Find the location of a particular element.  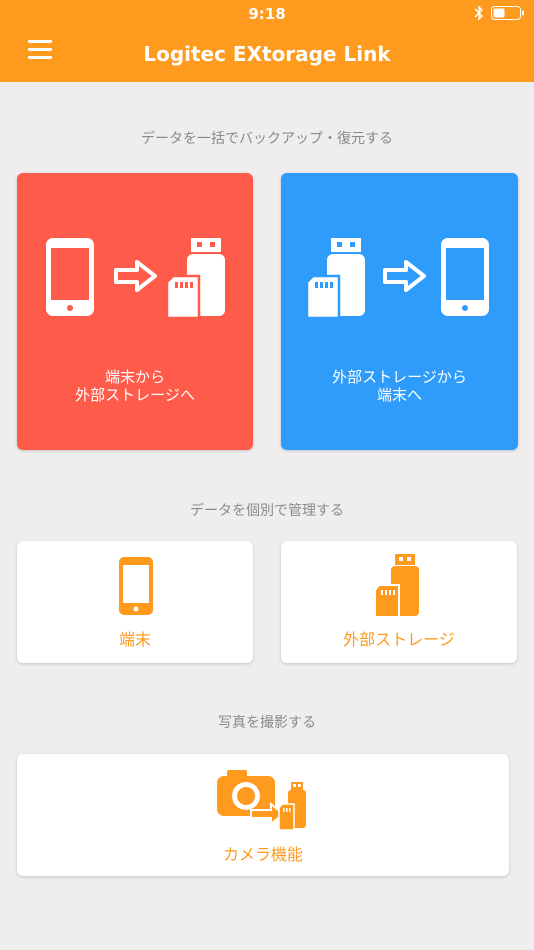

page-title: Logitec EXtorage Link is located at coordinates (267, 54).